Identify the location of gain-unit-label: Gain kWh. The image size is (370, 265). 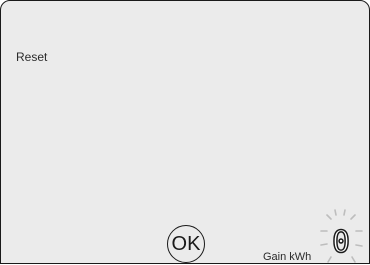
(287, 257).